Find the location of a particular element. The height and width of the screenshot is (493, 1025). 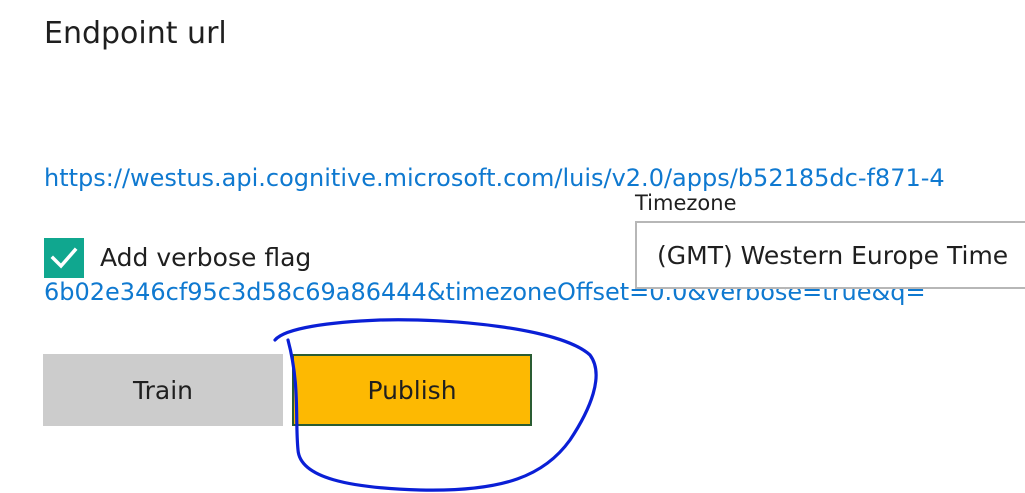

timezone-label: Timezone is located at coordinates (686, 203).